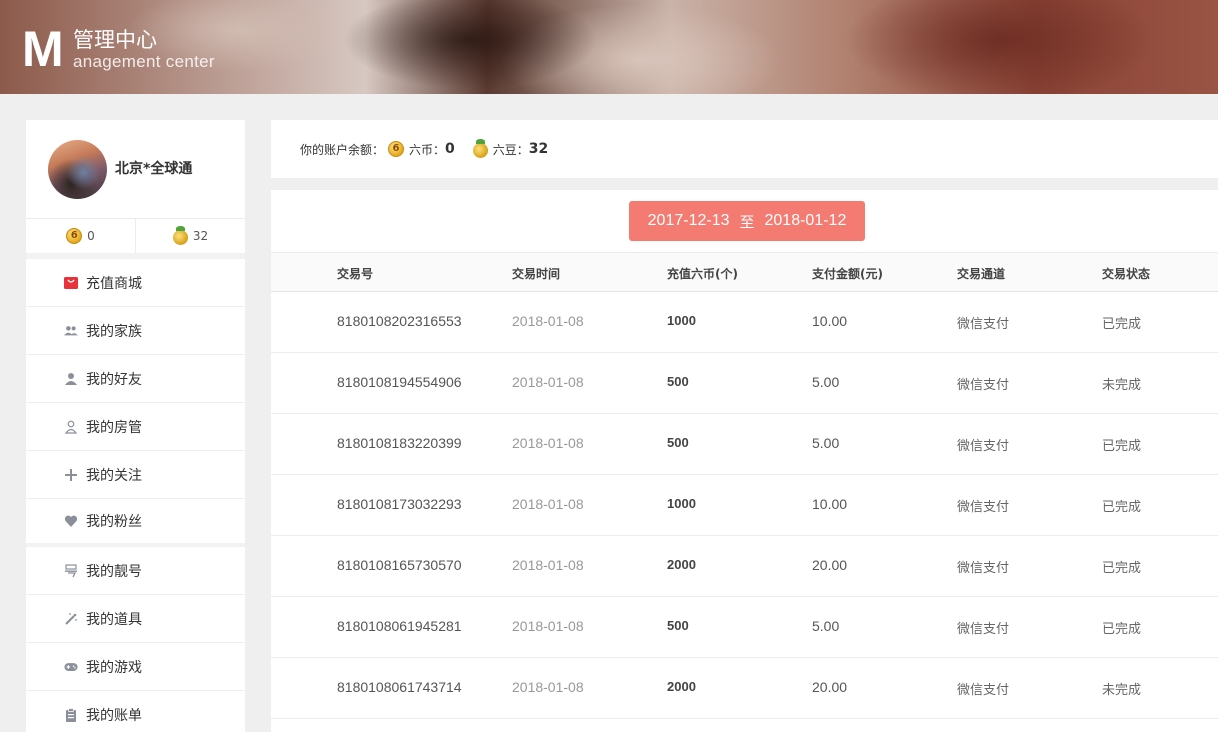 This screenshot has height=732, width=1218. I want to click on bill-icon, so click(71, 714).